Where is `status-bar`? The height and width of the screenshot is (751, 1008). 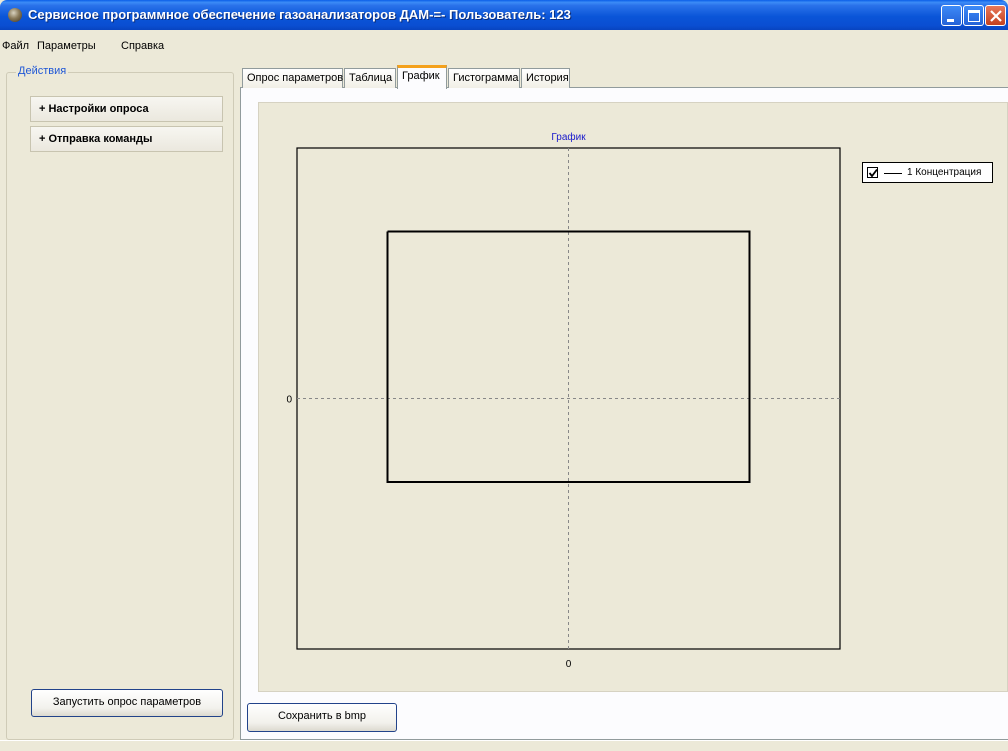 status-bar is located at coordinates (504, 745).